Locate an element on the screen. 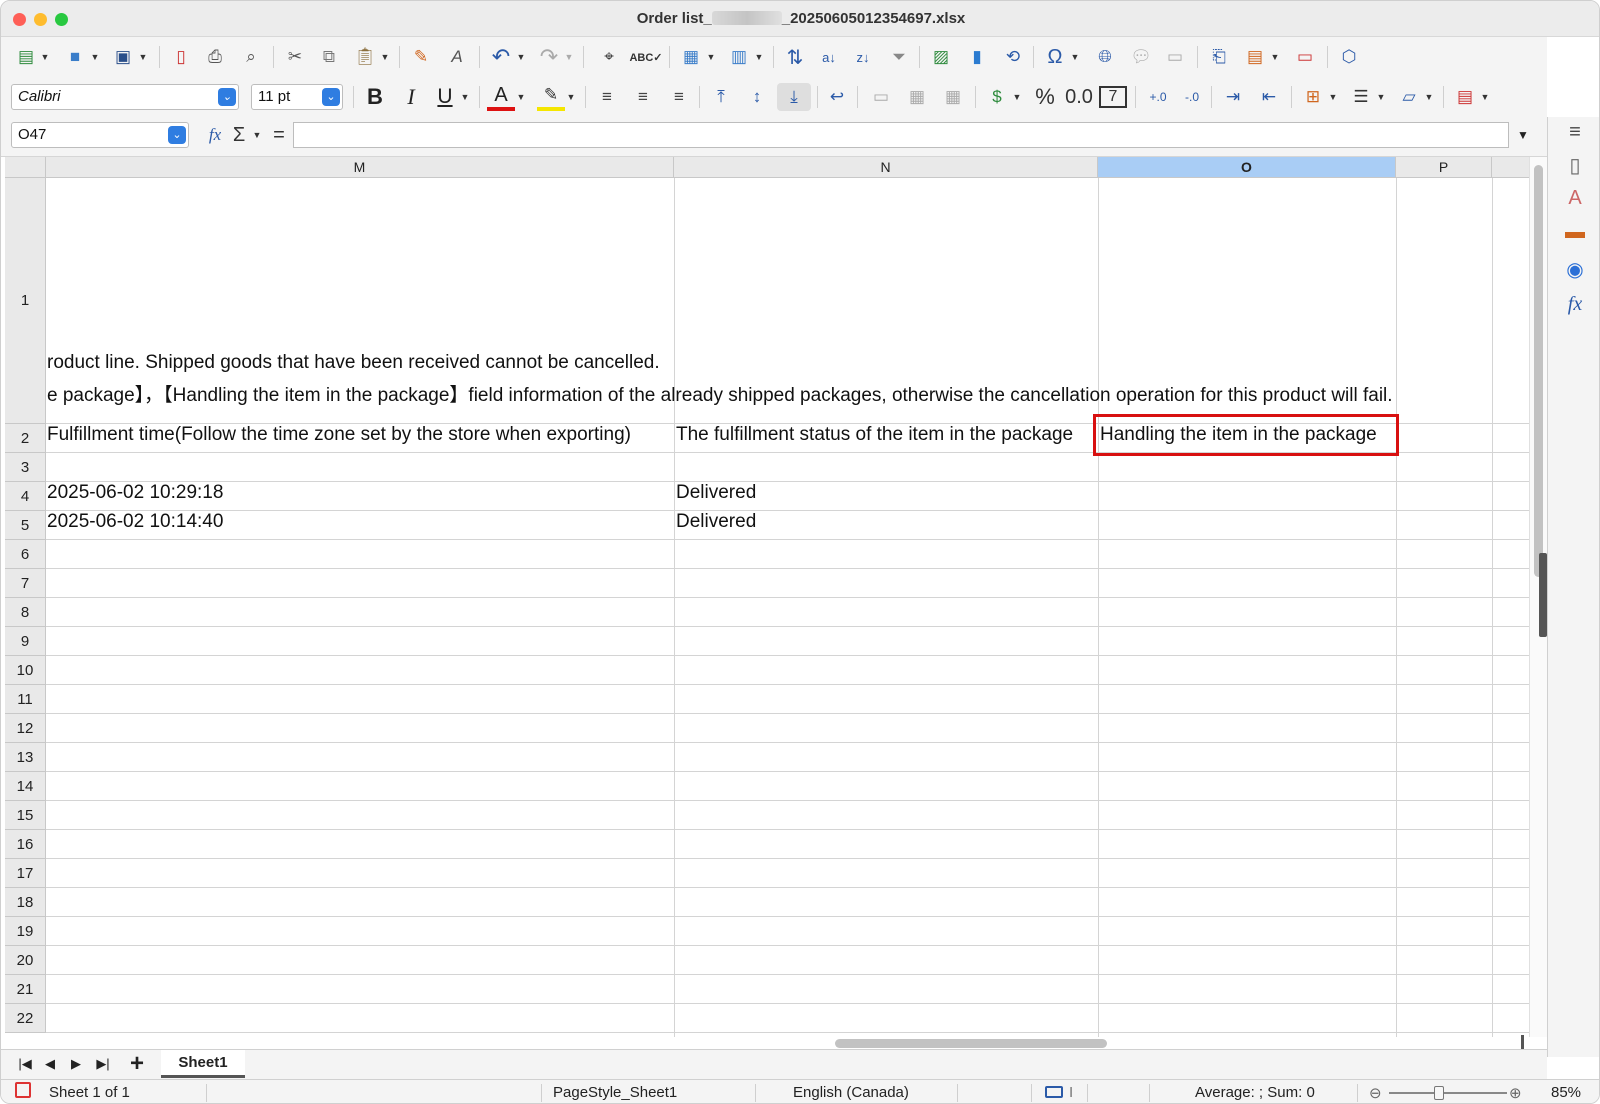  row-header-21: 21 is located at coordinates (25, 989).